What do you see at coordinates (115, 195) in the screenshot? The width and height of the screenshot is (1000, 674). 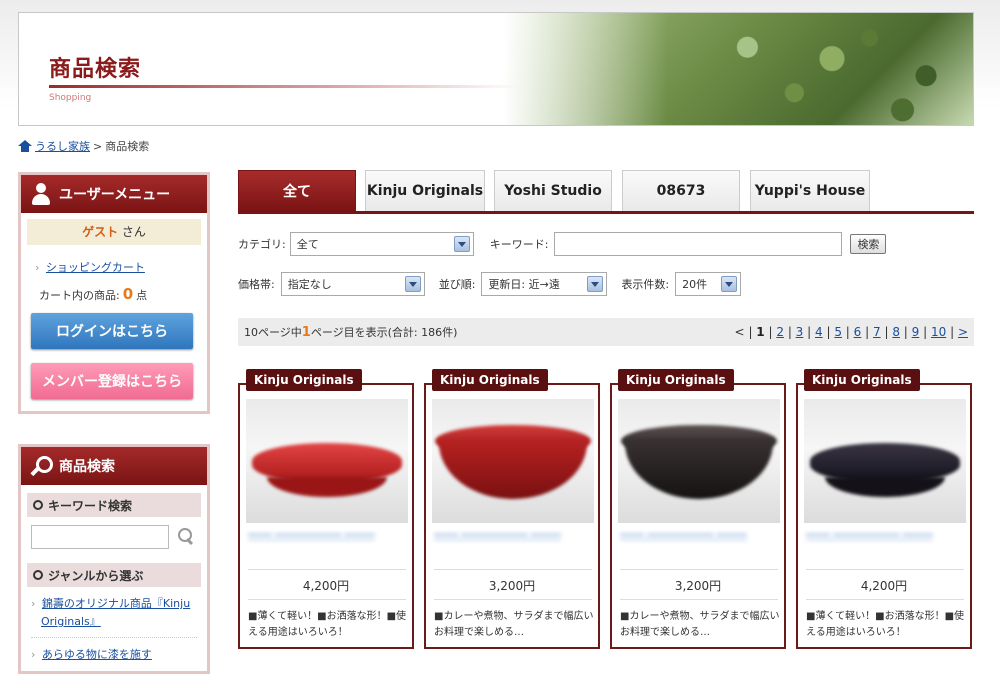 I see `user-menu-title: ユーザーメニュー` at bounding box center [115, 195].